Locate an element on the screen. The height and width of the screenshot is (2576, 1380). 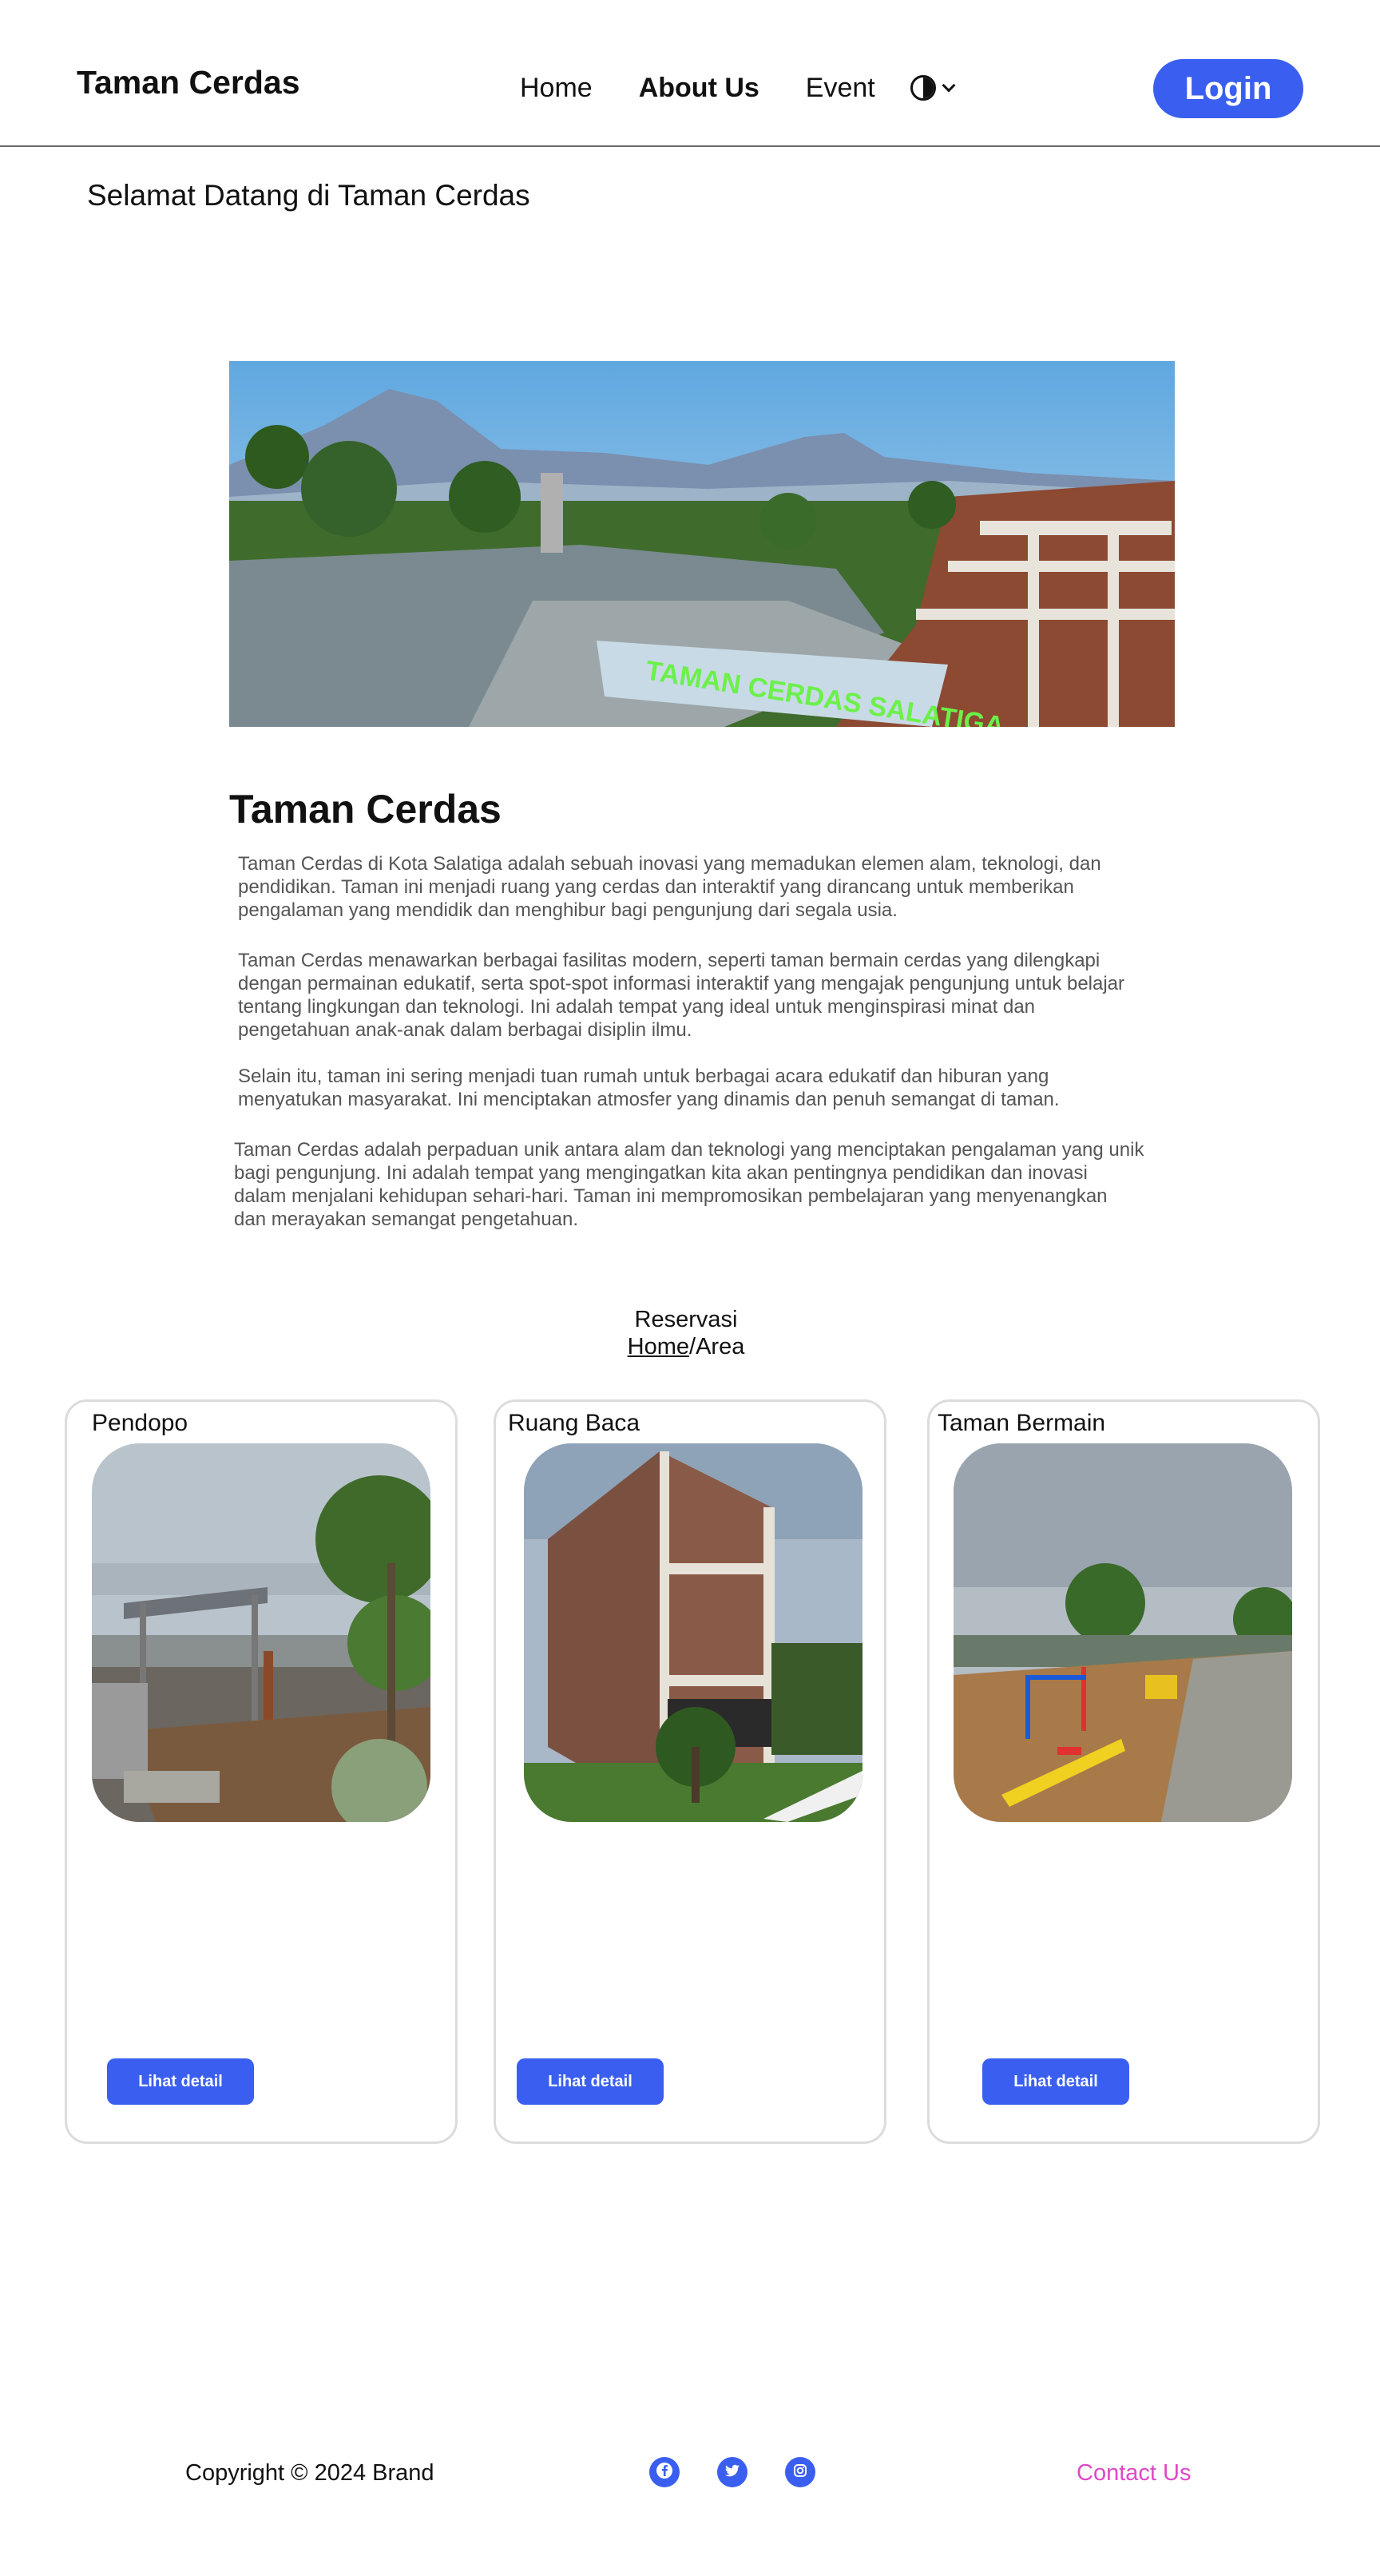
instagram-link is located at coordinates (800, 2472).